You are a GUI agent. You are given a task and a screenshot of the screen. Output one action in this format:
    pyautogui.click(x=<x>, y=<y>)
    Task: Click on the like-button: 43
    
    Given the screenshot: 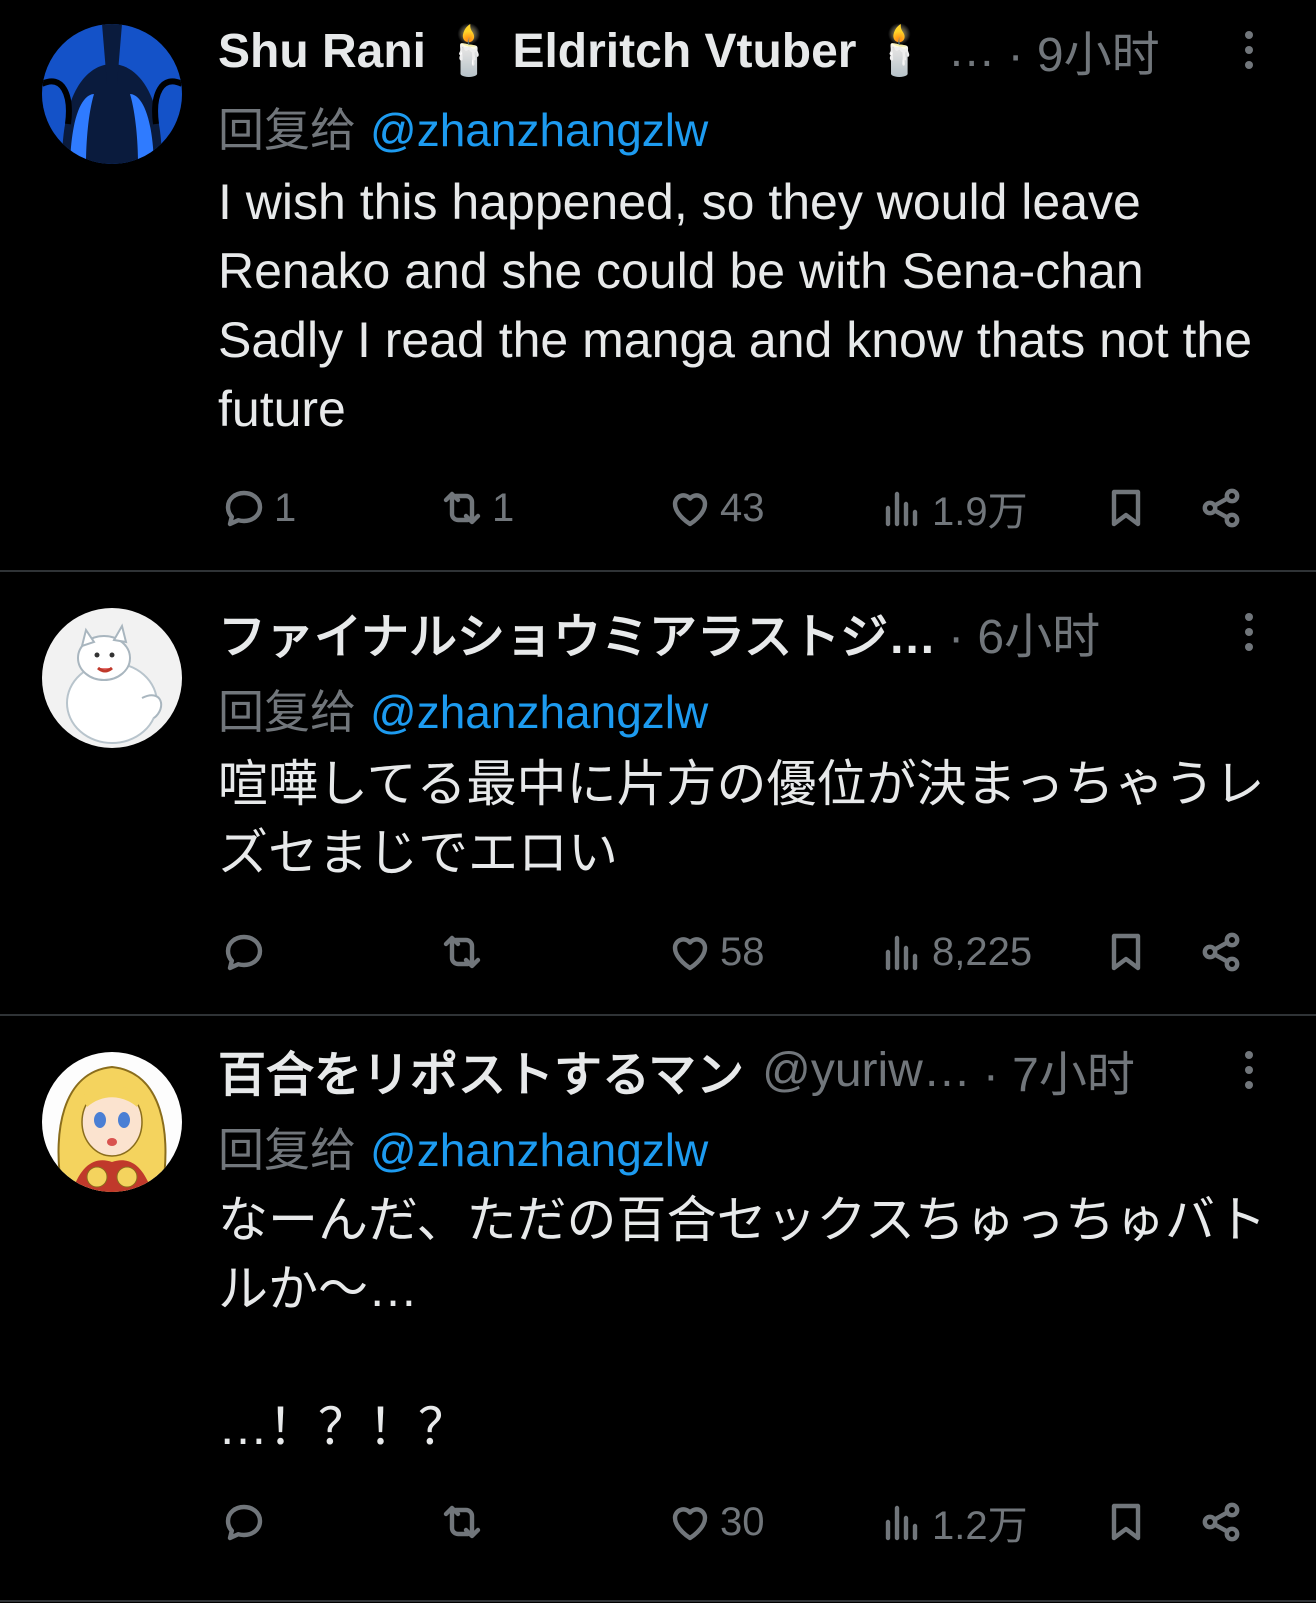 What is the action you would take?
    pyautogui.click(x=715, y=508)
    